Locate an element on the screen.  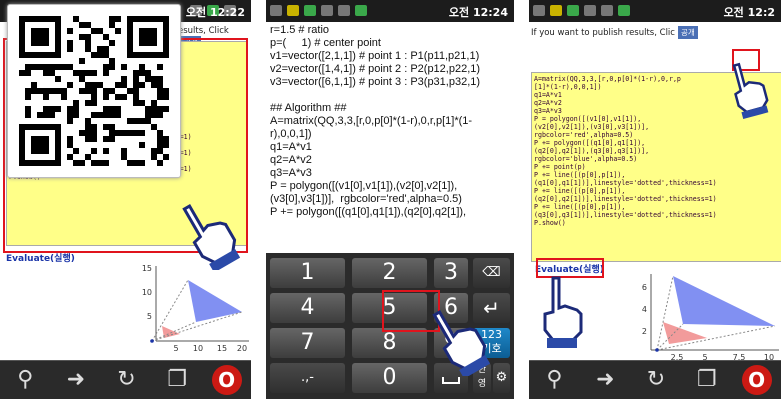
backspace-key: ⌫ is located at coordinates (491, 273).